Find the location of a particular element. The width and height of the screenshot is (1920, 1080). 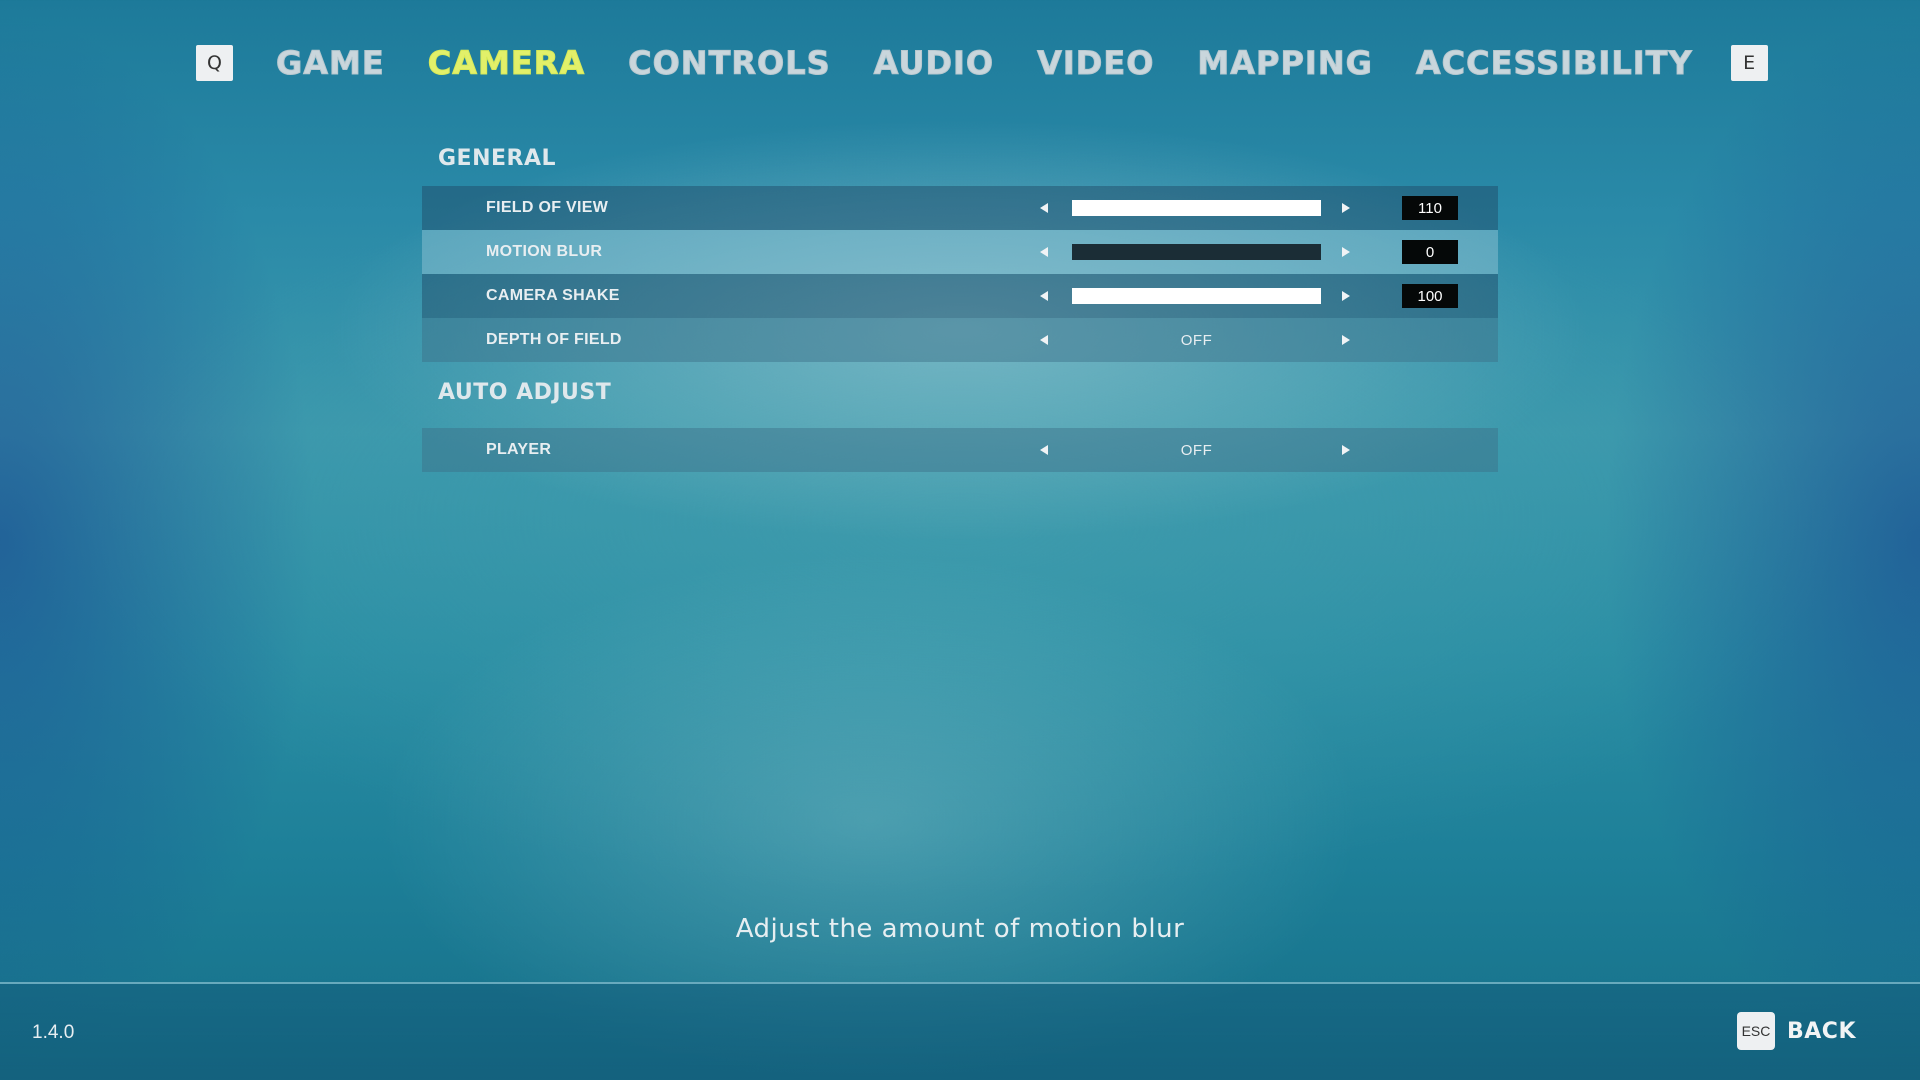

setting-label: PLAYER is located at coordinates (519, 449).